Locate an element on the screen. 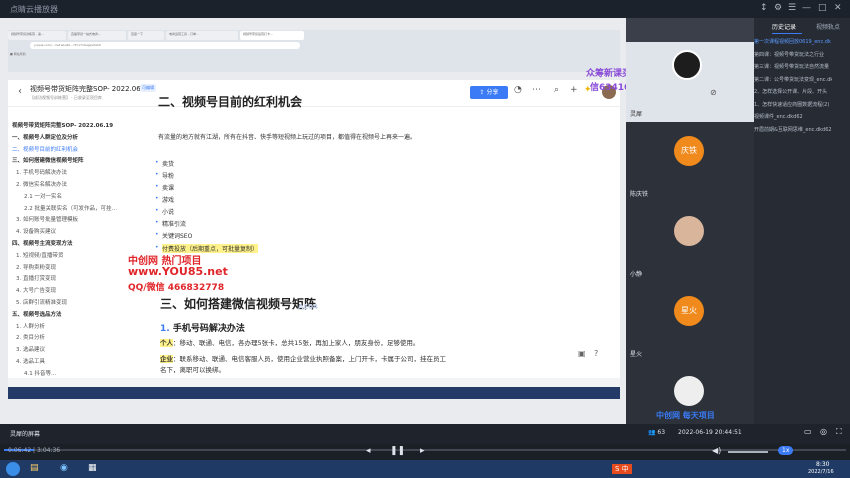 This screenshot has width=850, height=478. tab-history: 历史记录 is located at coordinates (784, 26).